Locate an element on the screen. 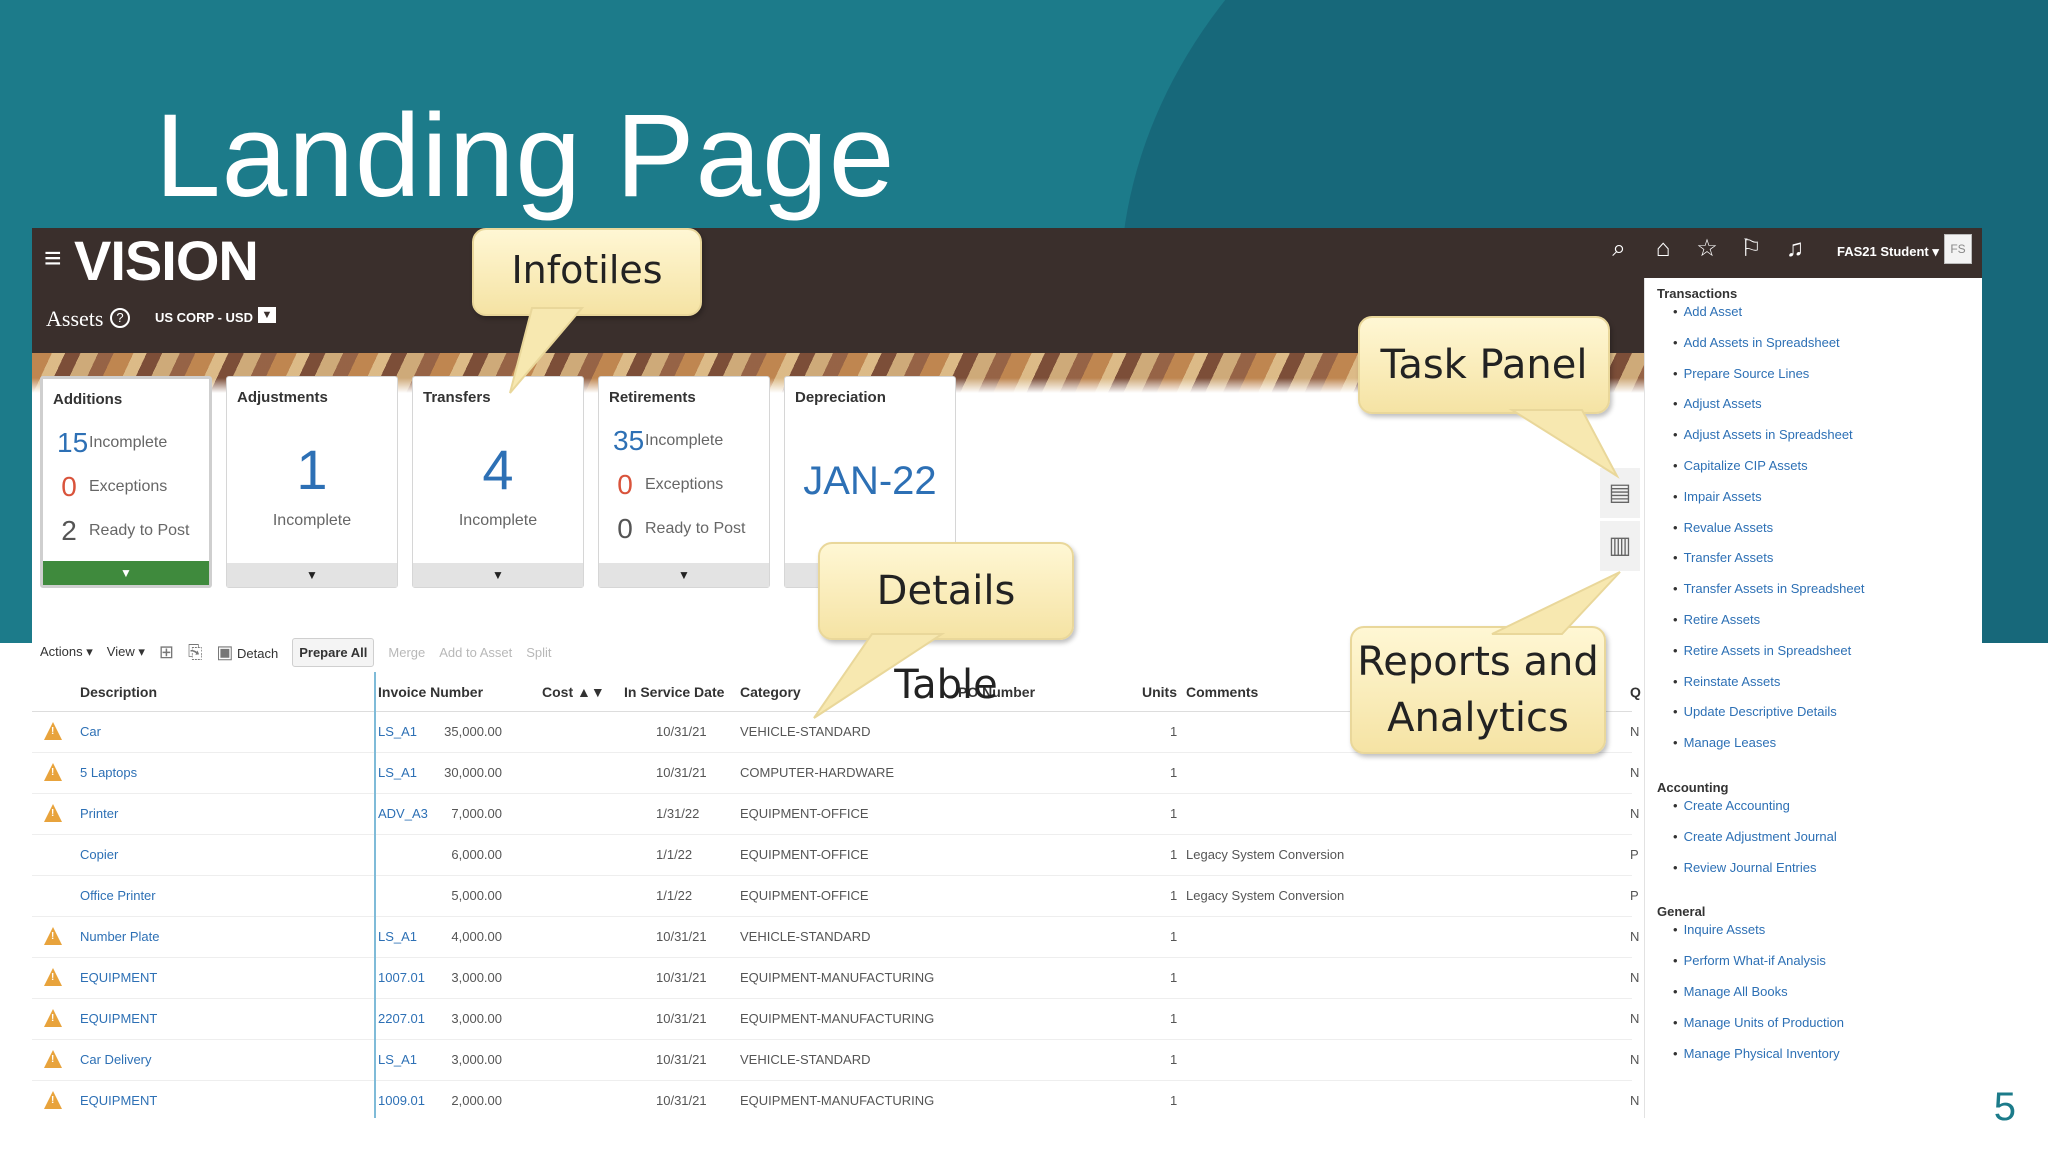 This screenshot has width=2048, height=1152. task-link: Manage Physical Inventory is located at coordinates (1756, 1053).